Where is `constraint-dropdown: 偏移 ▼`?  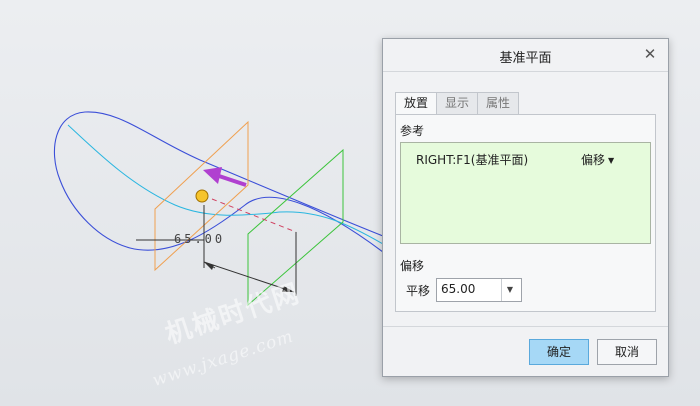 constraint-dropdown: 偏移 ▼ is located at coordinates (597, 159).